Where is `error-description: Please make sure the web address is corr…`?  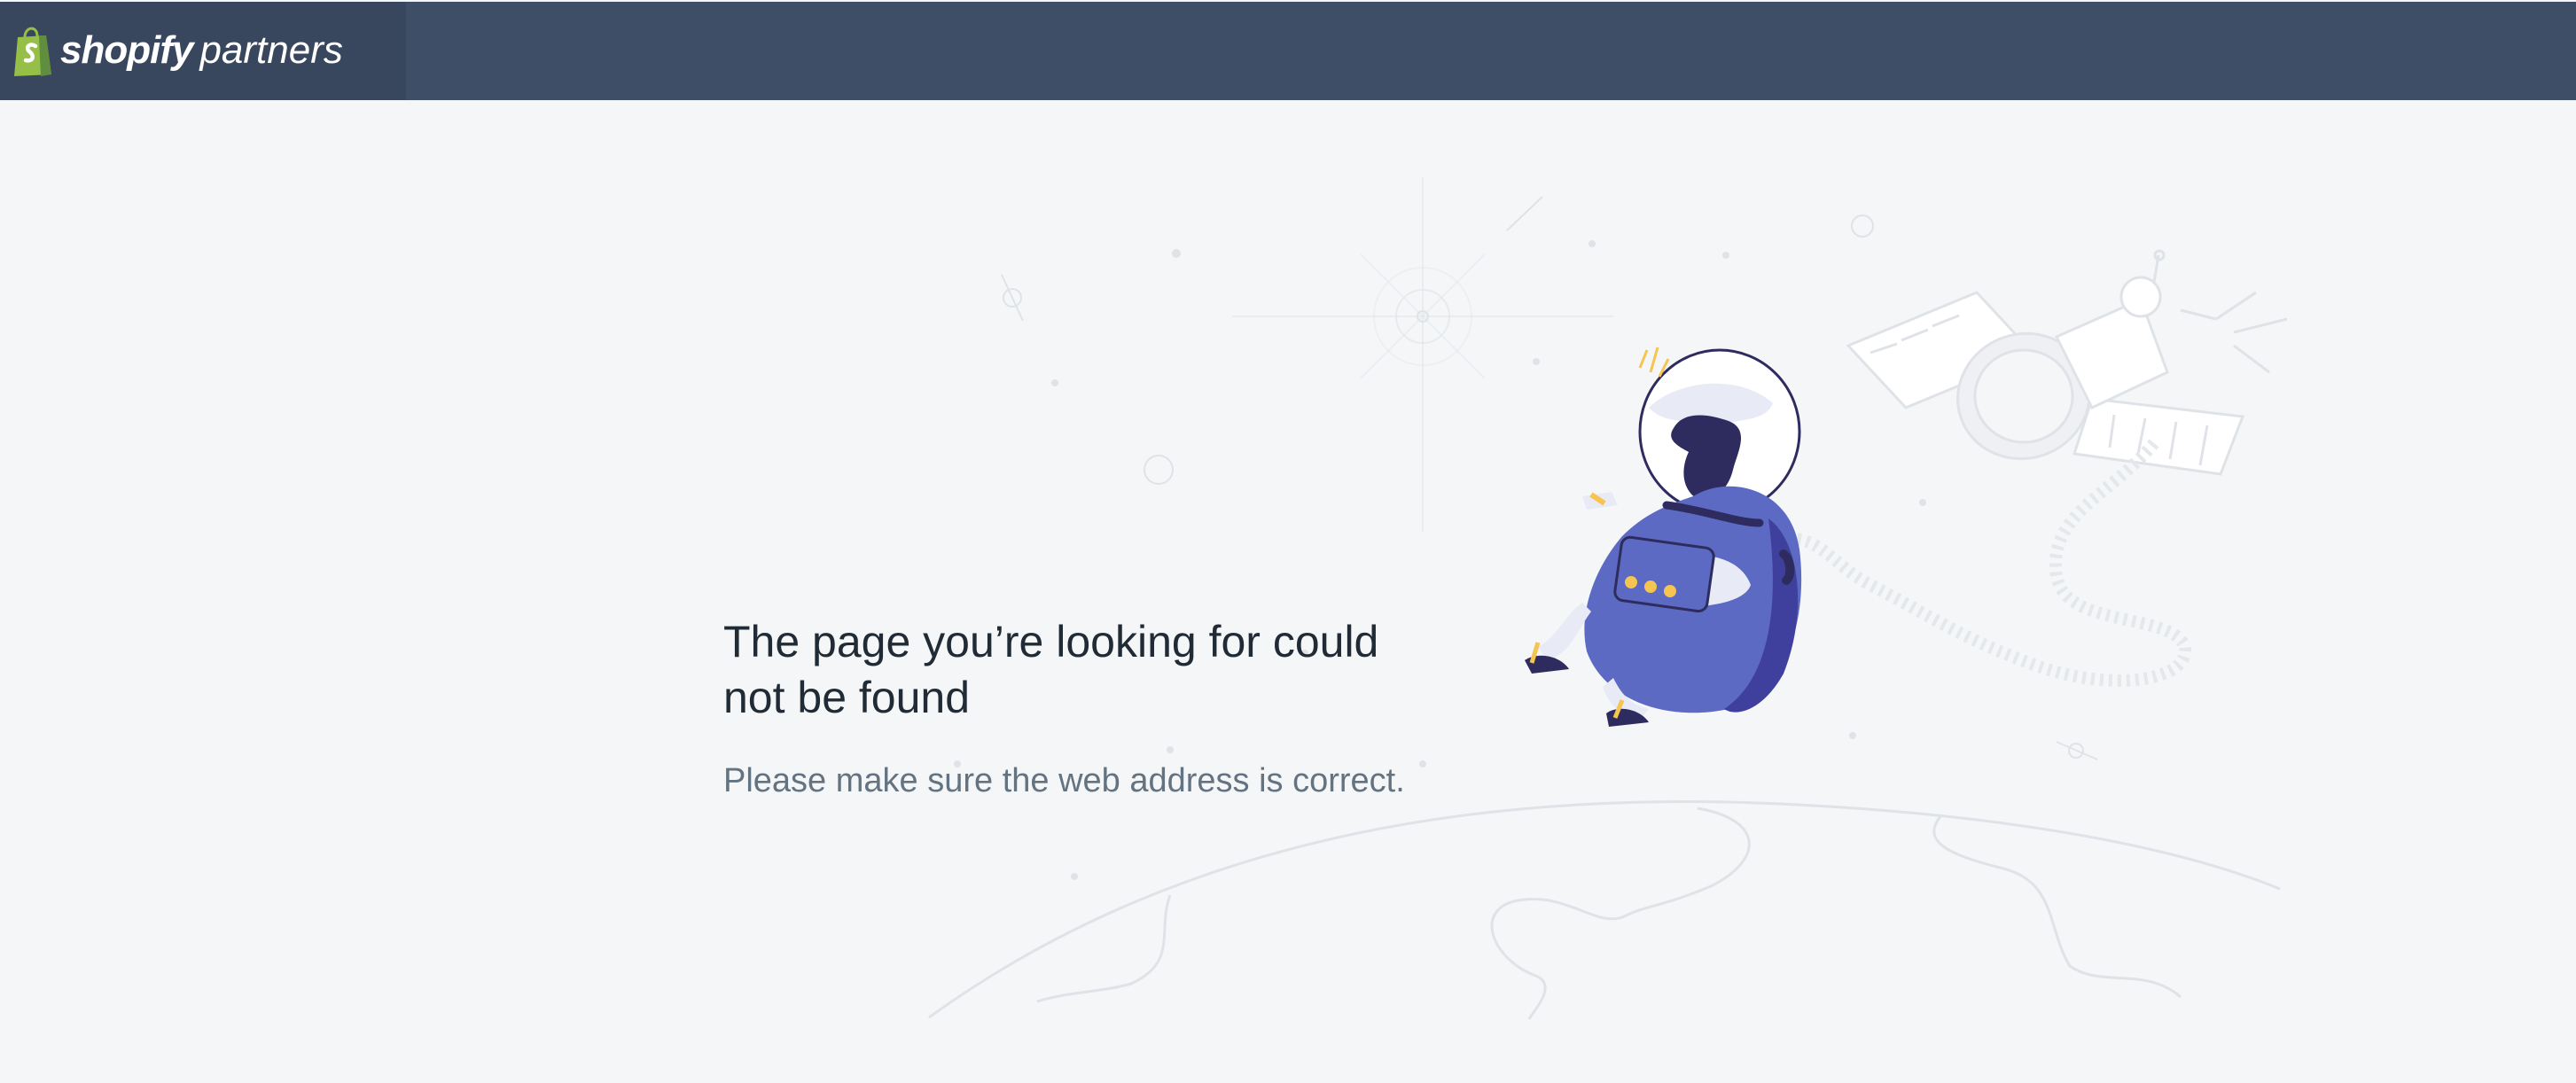
error-description: Please make sure the web address is corr… is located at coordinates (1064, 781).